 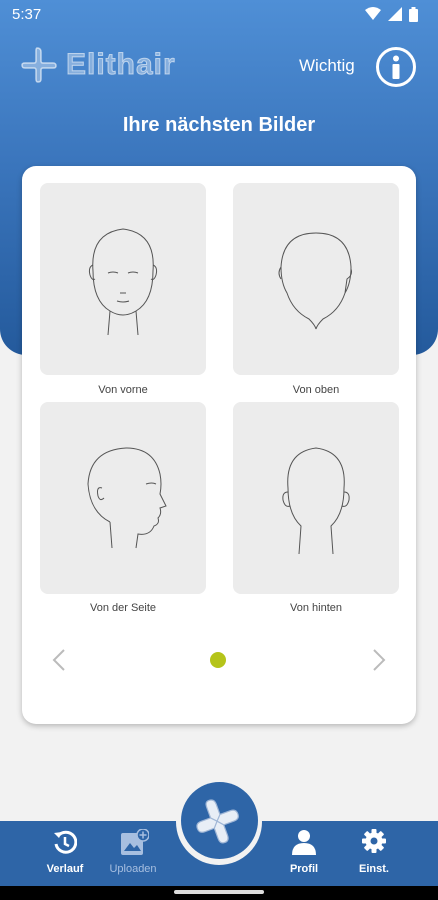 I want to click on settings-icon, so click(x=374, y=841).